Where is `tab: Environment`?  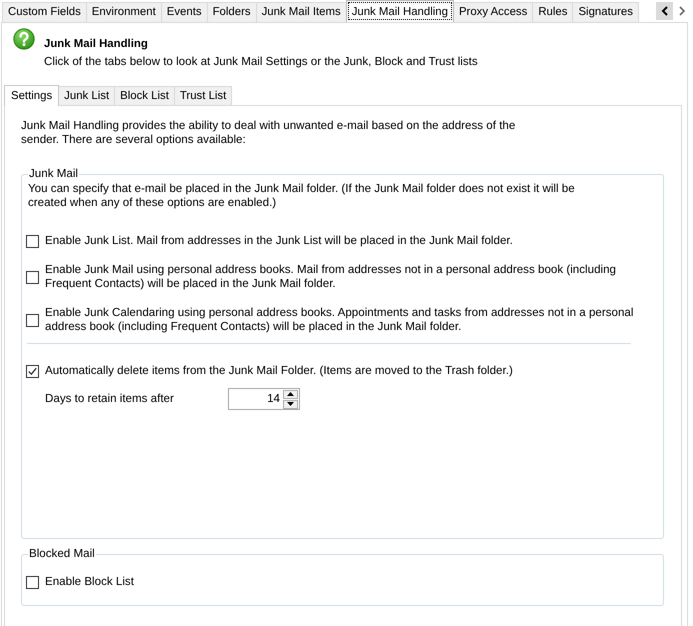
tab: Environment is located at coordinates (124, 12).